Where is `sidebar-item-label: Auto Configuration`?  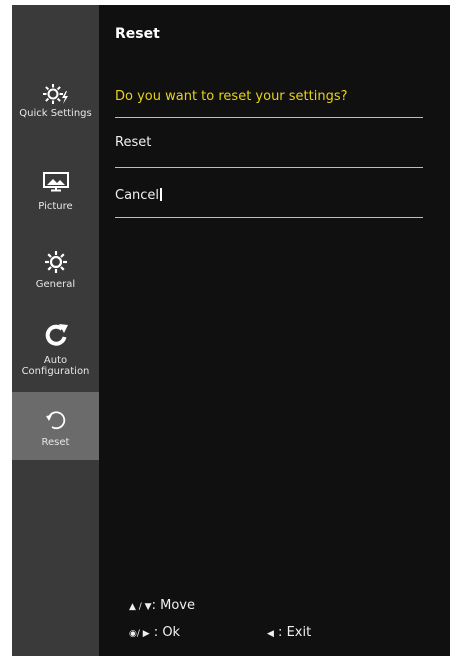 sidebar-item-label: Auto Configuration is located at coordinates (55, 366).